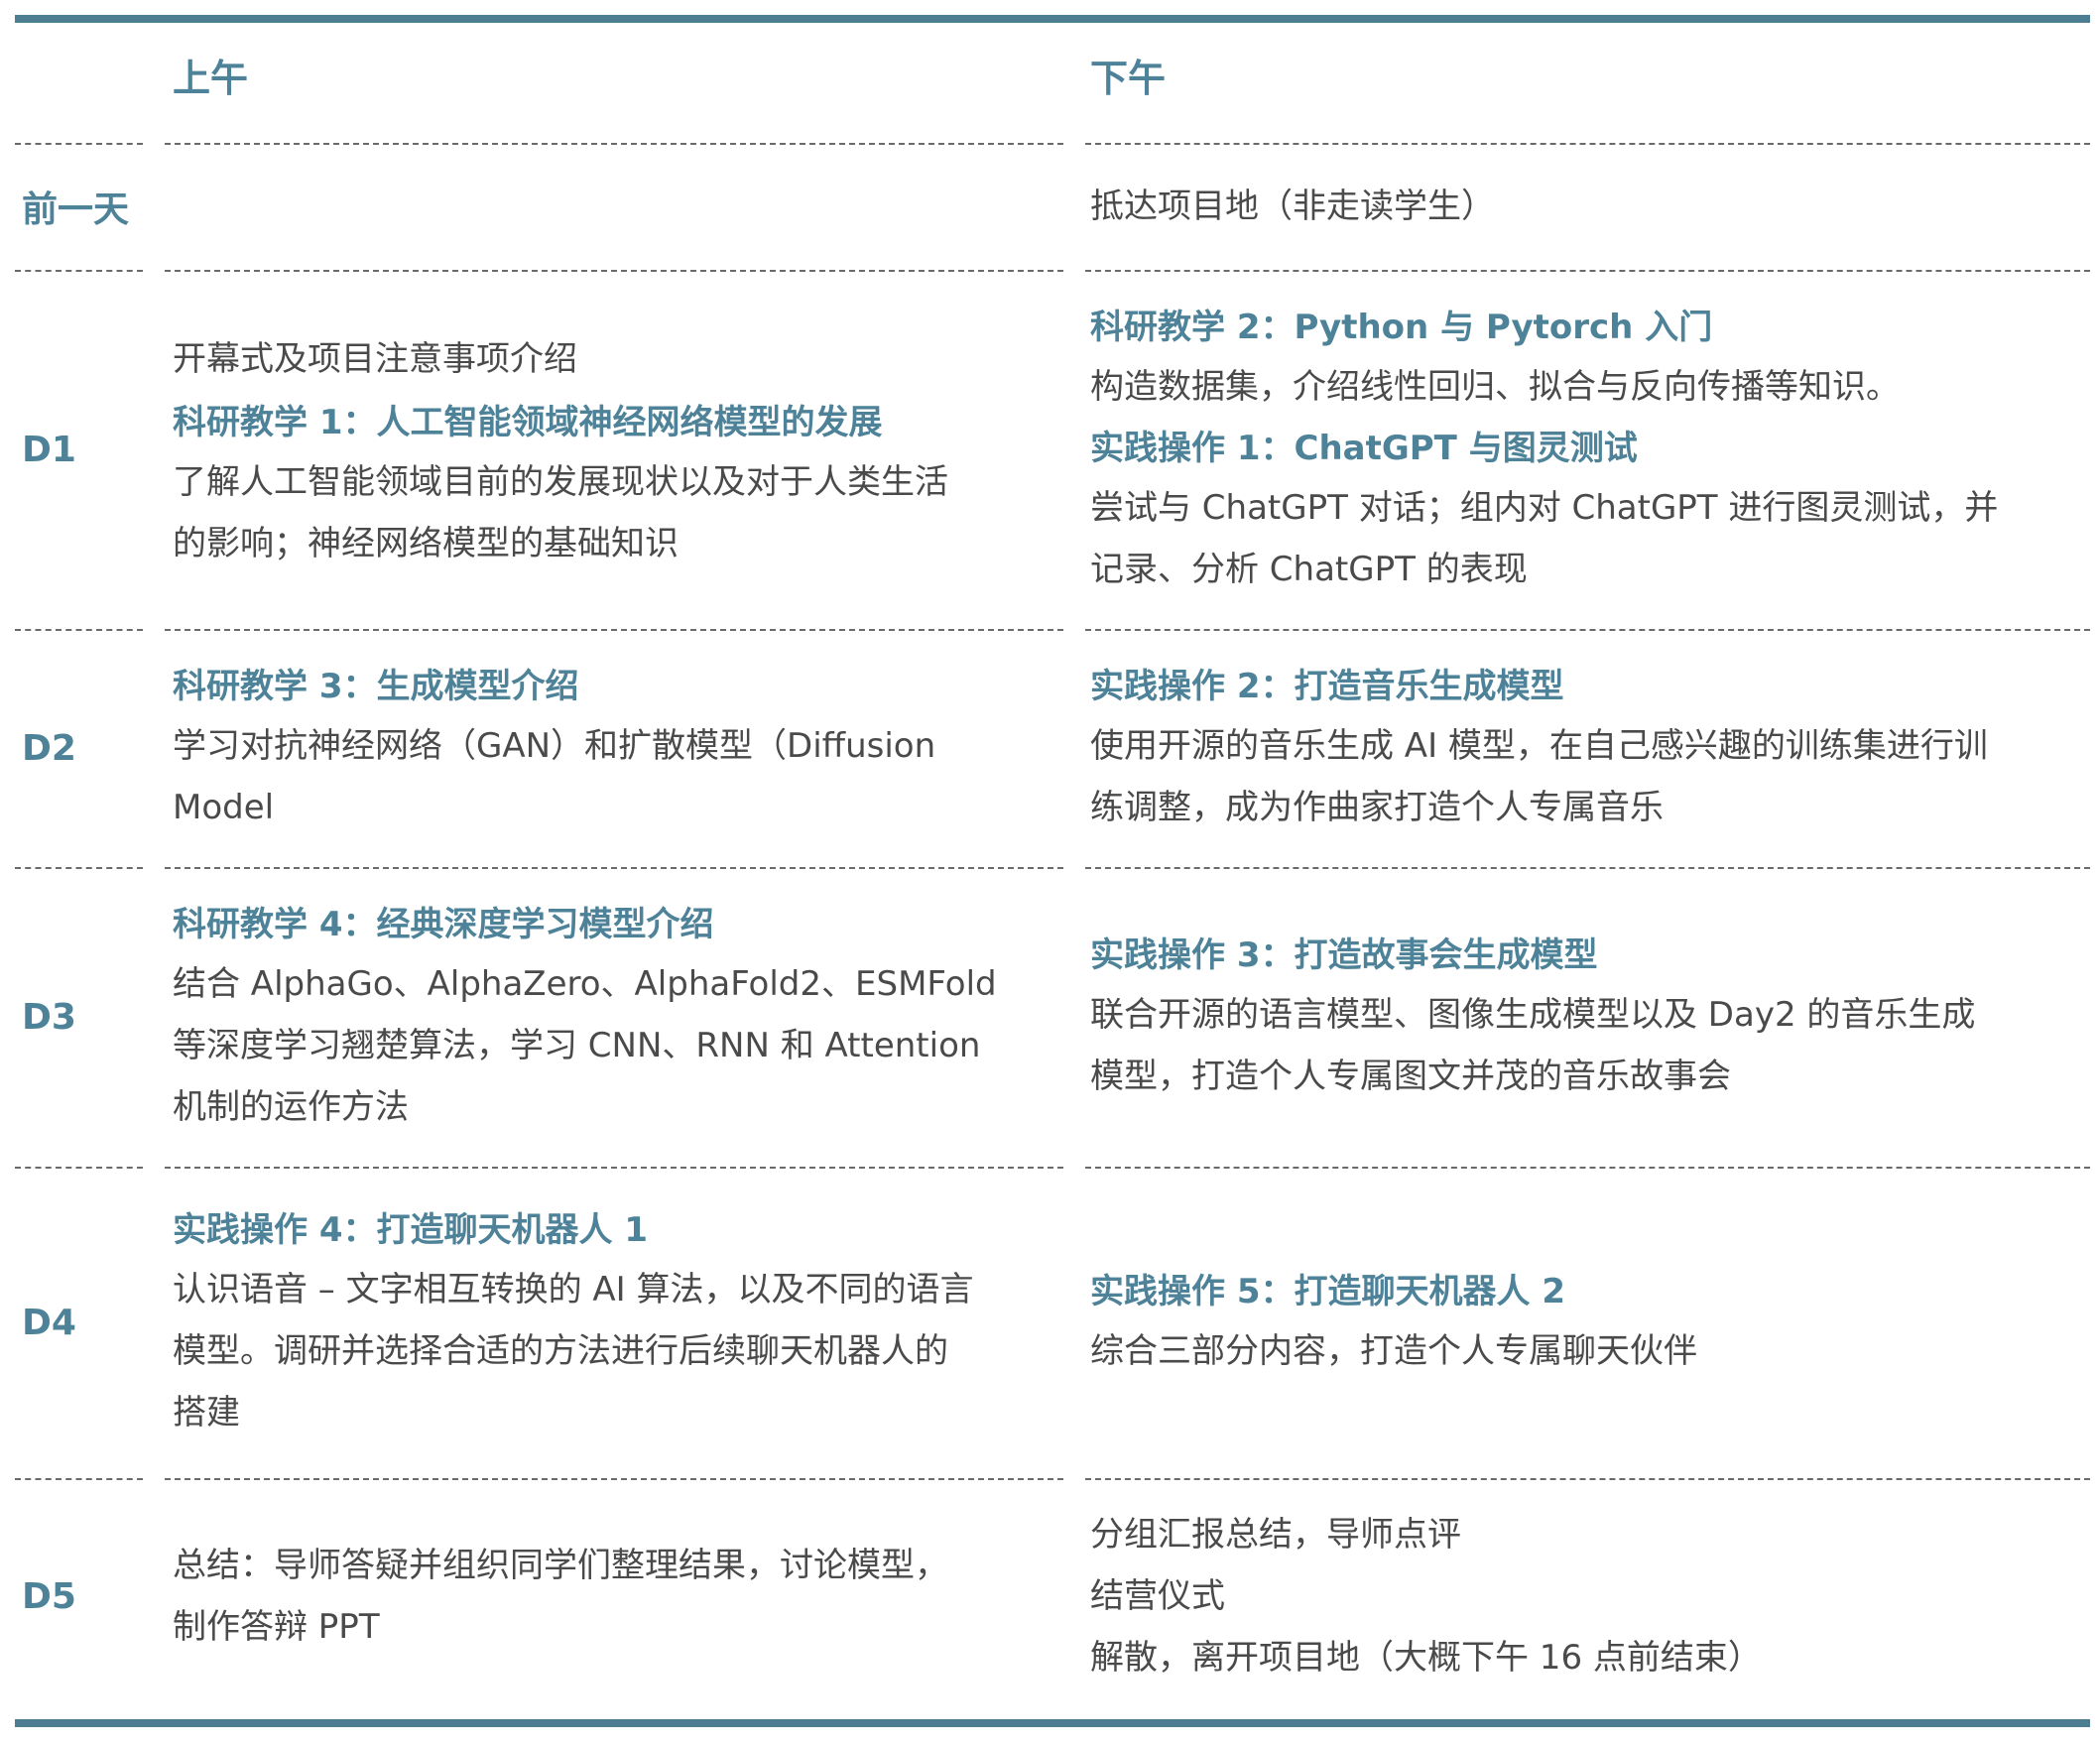 This screenshot has width=2100, height=1745. I want to click on activity-description: 综合三部分内容，打造个人专属聊天伙伴, so click(1393, 1351).